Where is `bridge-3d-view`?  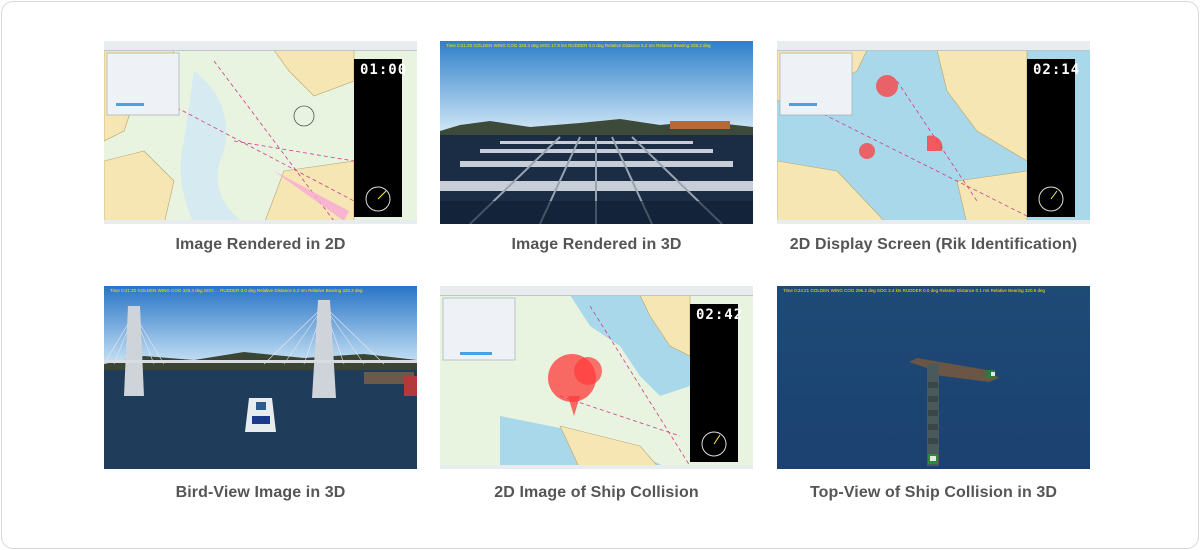
bridge-3d-view is located at coordinates (260, 377).